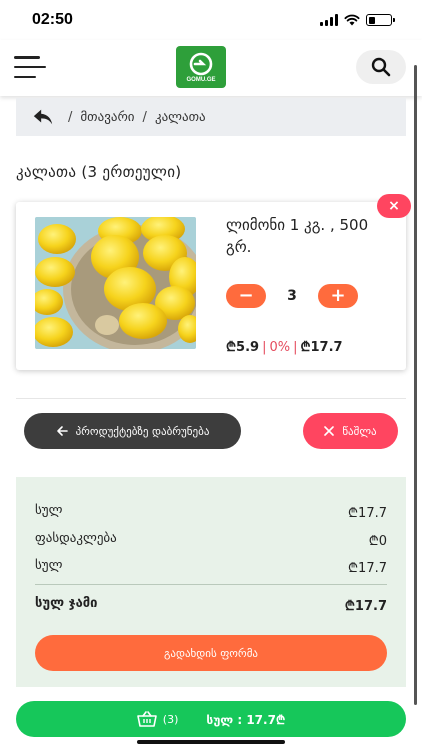  I want to click on unit-price: ₾5.9, so click(243, 347).